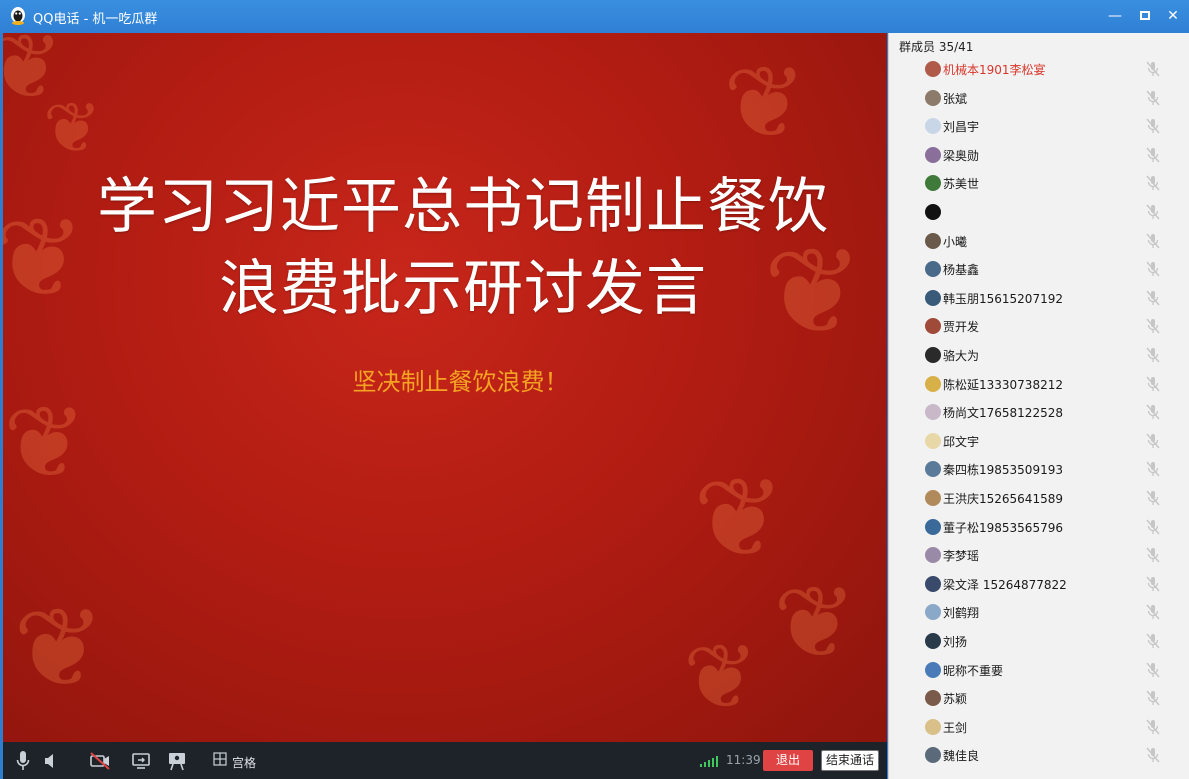 The height and width of the screenshot is (779, 1189). What do you see at coordinates (1039, 155) in the screenshot?
I see `member-row: 梁奥勋` at bounding box center [1039, 155].